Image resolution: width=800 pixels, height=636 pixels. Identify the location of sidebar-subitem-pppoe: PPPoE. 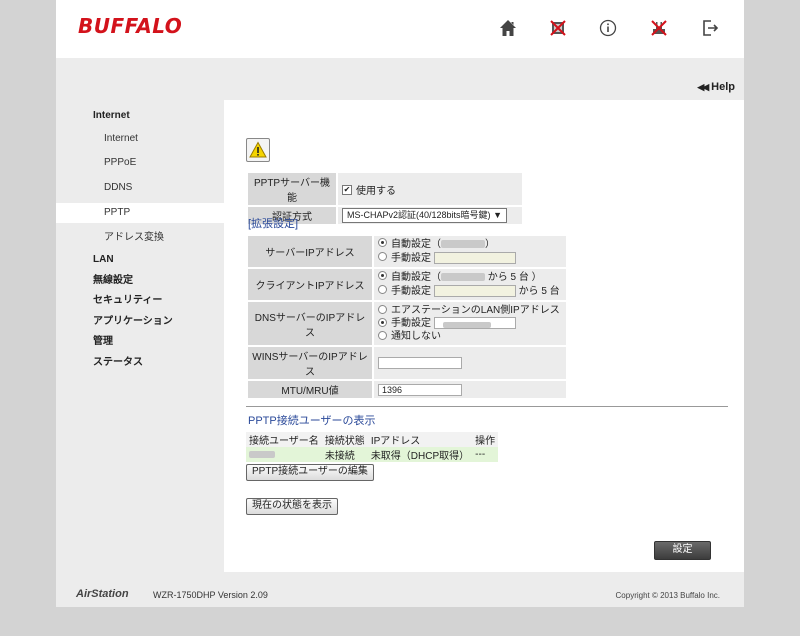
(140, 163).